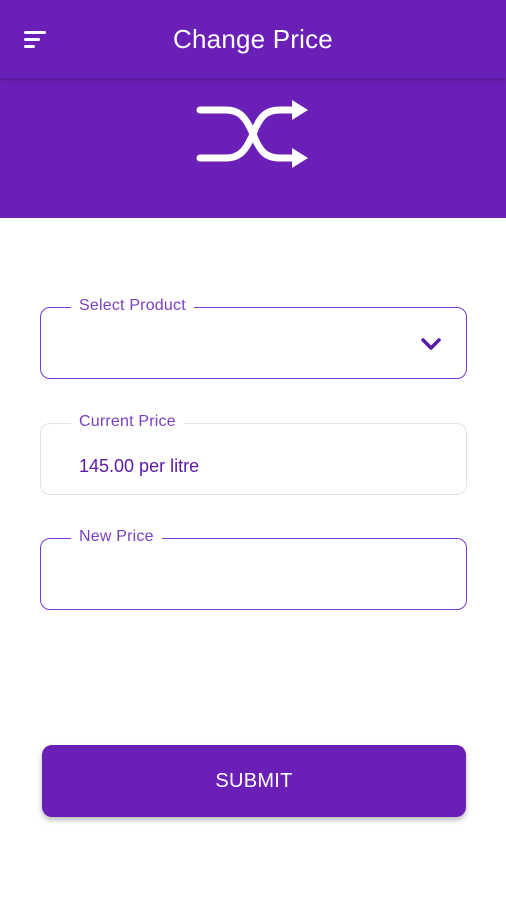 The height and width of the screenshot is (900, 506). I want to click on current-price-value: 145.00 per litre, so click(139, 466).